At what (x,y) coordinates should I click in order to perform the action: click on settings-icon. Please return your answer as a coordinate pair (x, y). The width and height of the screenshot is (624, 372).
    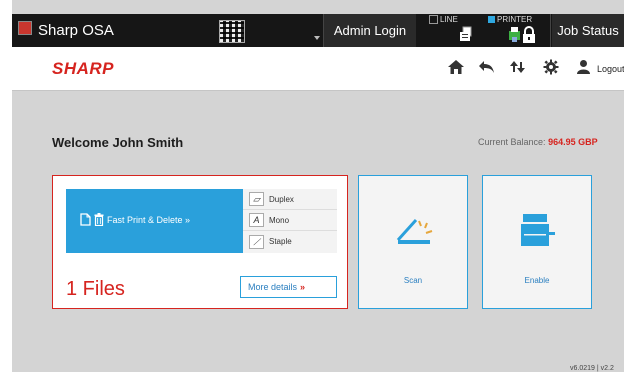
    Looking at the image, I should click on (551, 67).